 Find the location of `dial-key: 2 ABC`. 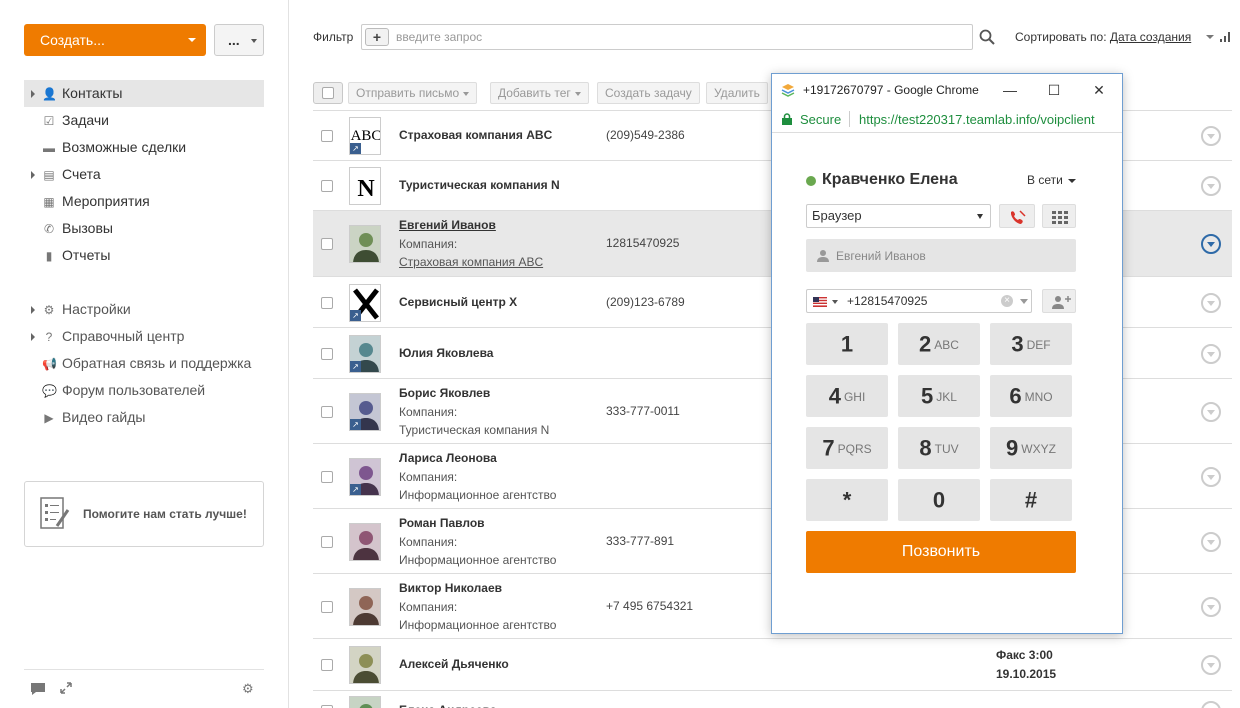

dial-key: 2 ABC is located at coordinates (939, 344).